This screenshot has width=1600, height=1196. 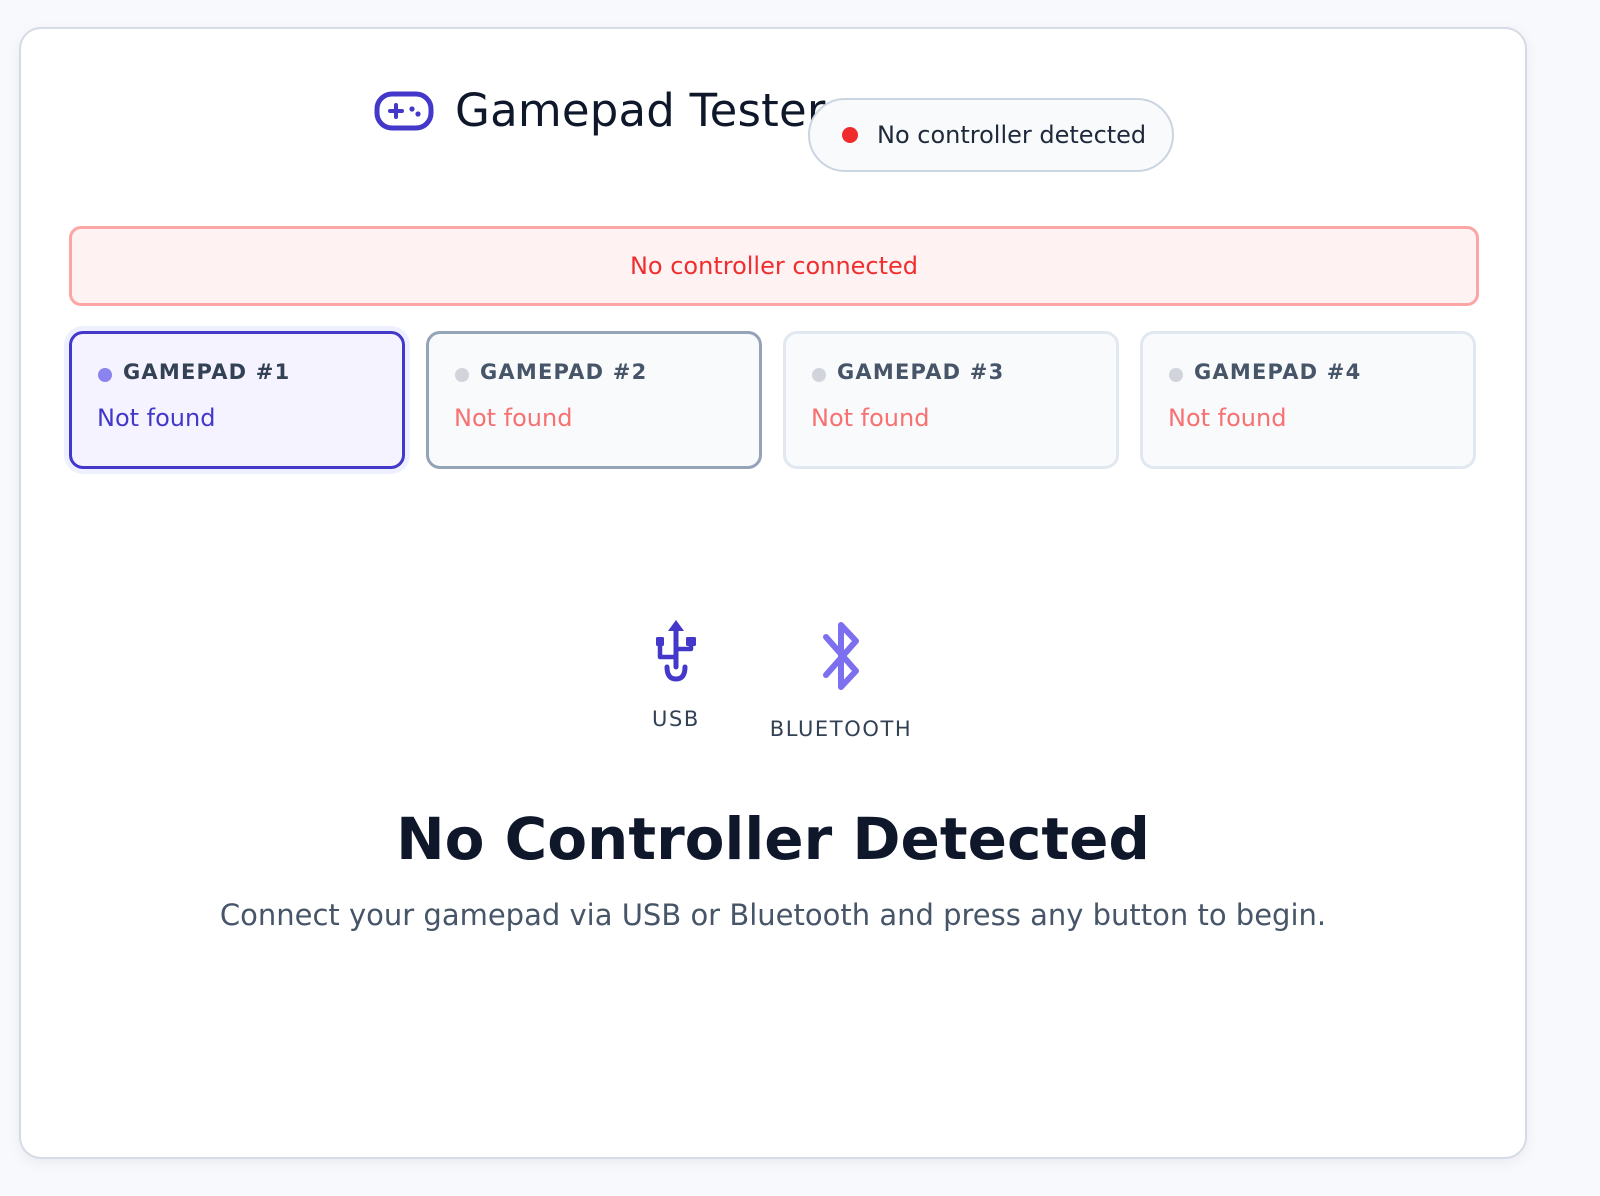 I want to click on slot-name: GAMEPAD #3, so click(x=921, y=372).